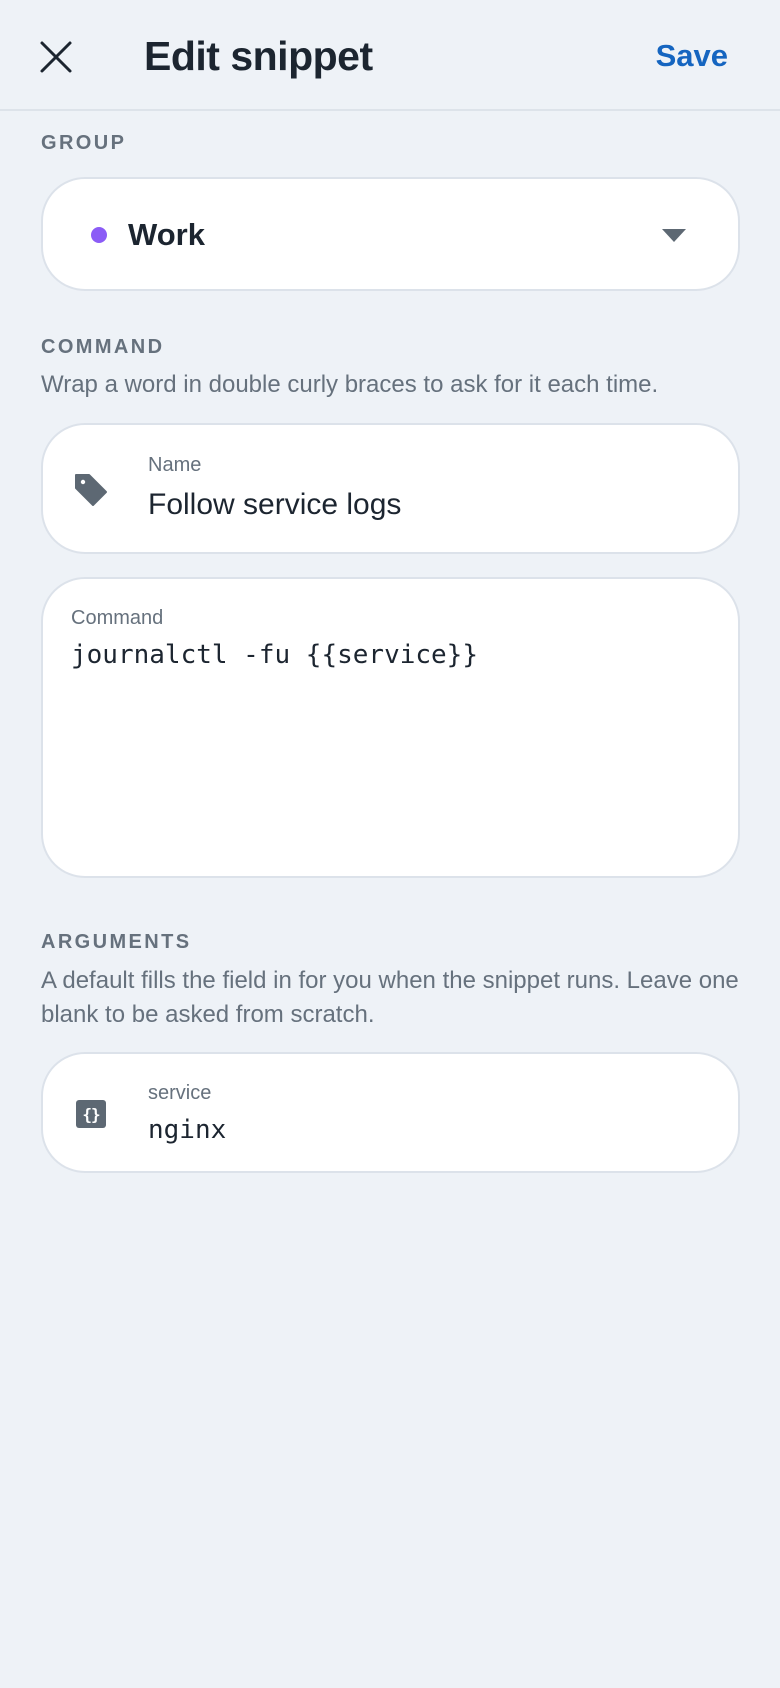  Describe the element at coordinates (116, 942) in the screenshot. I see `arguments-section-label: ARGUMENTS` at that location.